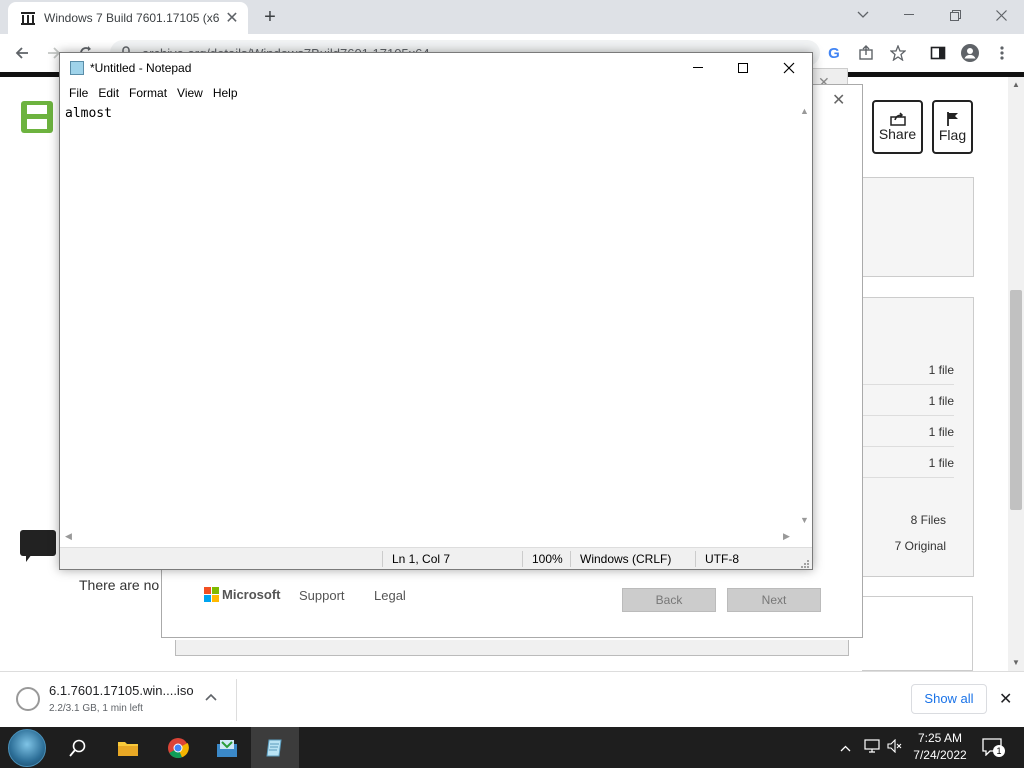  I want to click on new-tab-button: +, so click(270, 17).